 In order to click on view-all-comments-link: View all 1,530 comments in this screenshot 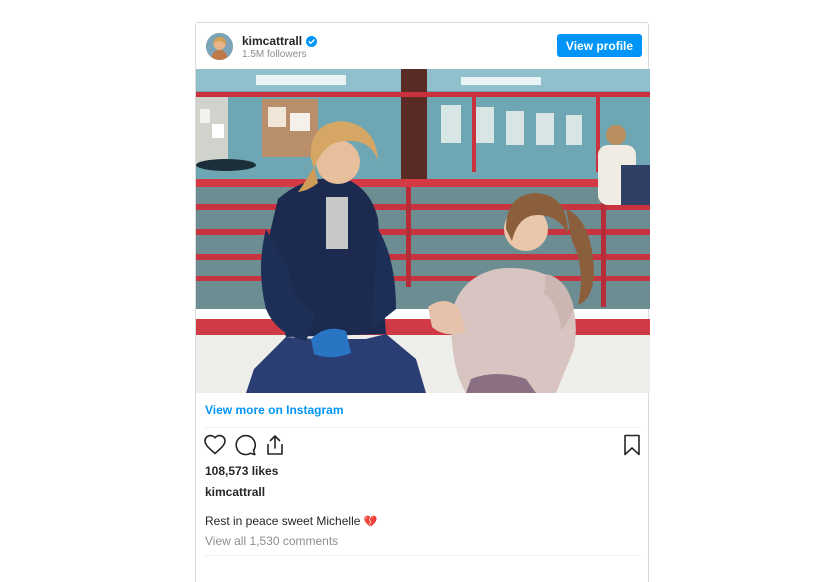, I will do `click(271, 541)`.